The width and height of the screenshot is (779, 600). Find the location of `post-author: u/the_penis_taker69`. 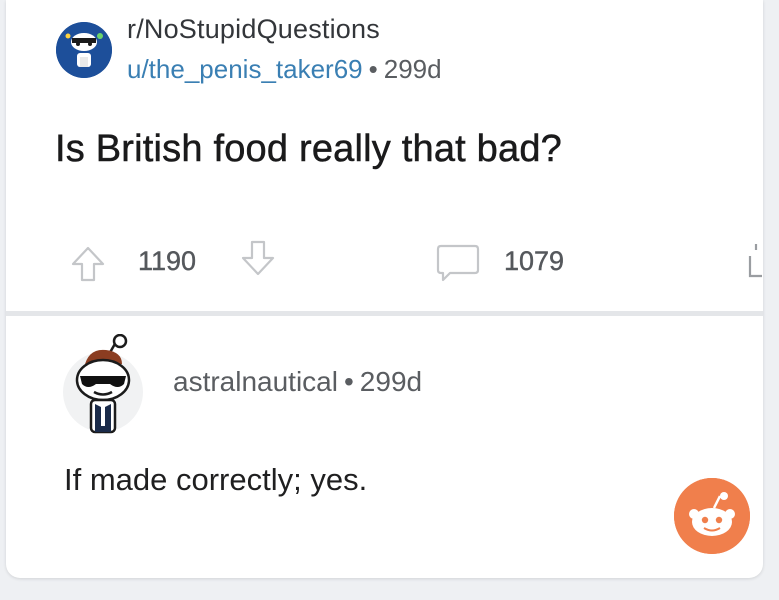

post-author: u/the_penis_taker69 is located at coordinates (245, 69).